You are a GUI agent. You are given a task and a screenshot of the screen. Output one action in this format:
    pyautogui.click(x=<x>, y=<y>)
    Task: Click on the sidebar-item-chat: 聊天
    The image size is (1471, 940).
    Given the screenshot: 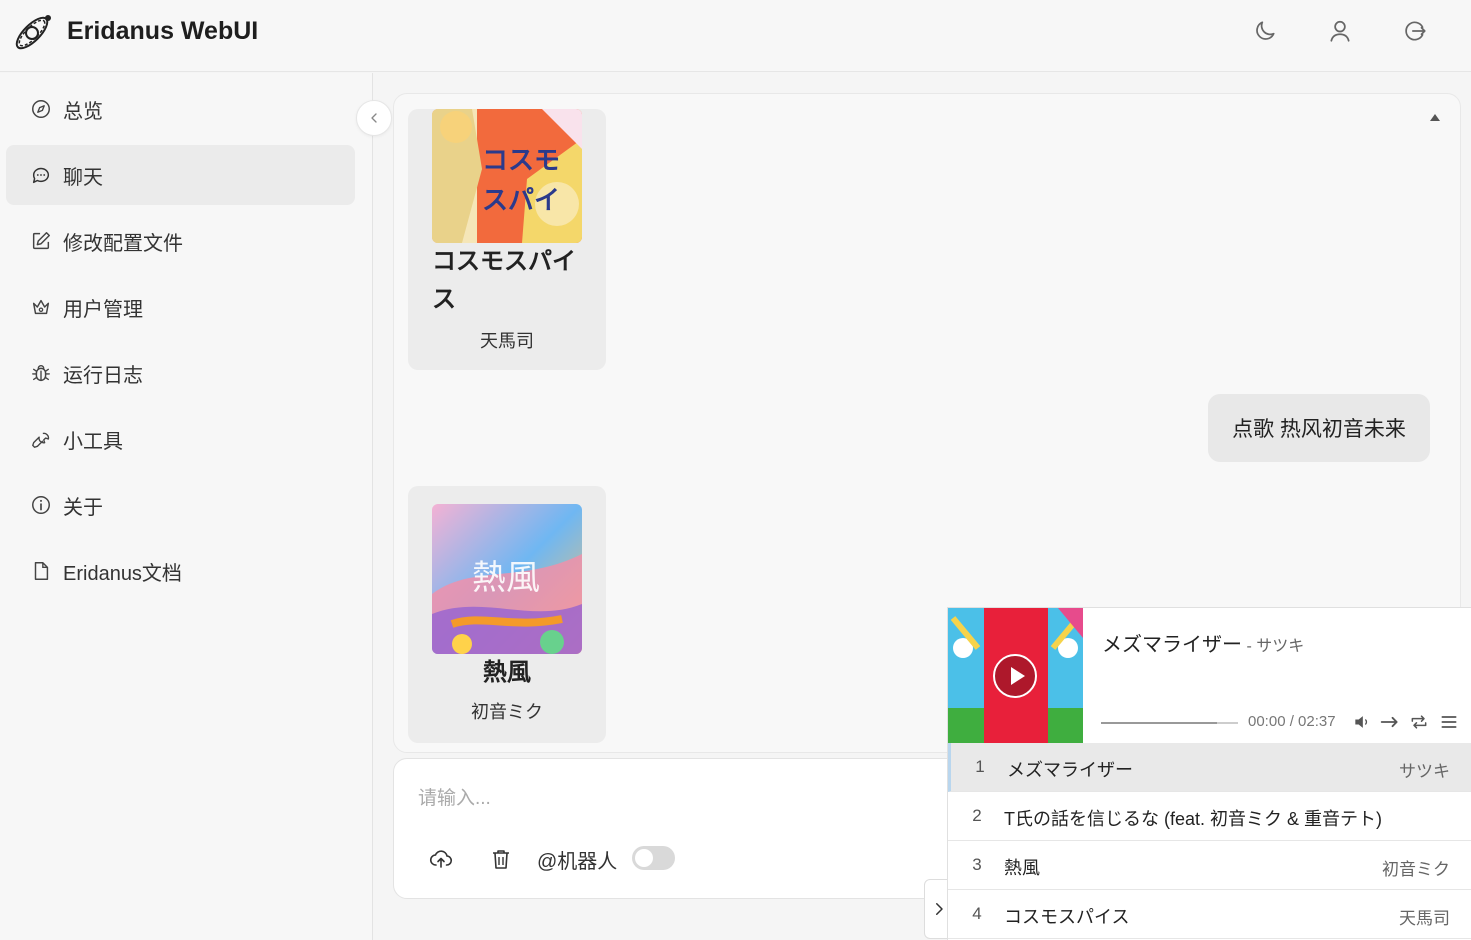 What is the action you would take?
    pyautogui.click(x=180, y=175)
    